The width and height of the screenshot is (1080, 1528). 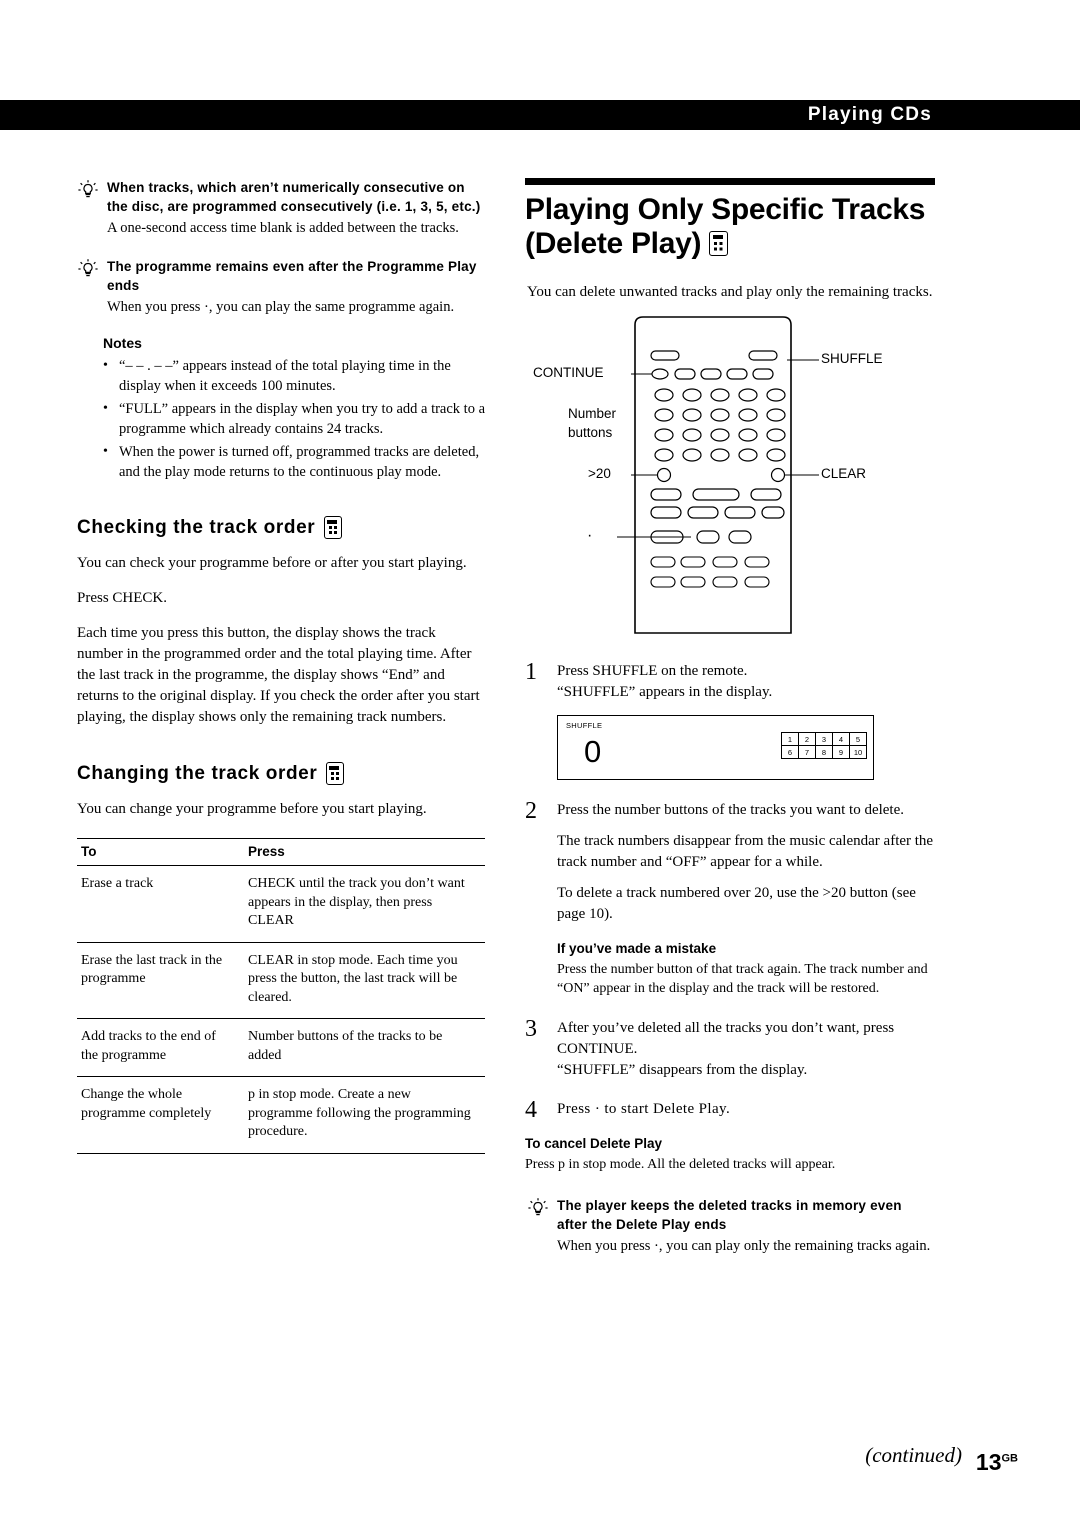 I want to click on section-heading-checking-track-order: Checking the track order, so click(x=281, y=527).